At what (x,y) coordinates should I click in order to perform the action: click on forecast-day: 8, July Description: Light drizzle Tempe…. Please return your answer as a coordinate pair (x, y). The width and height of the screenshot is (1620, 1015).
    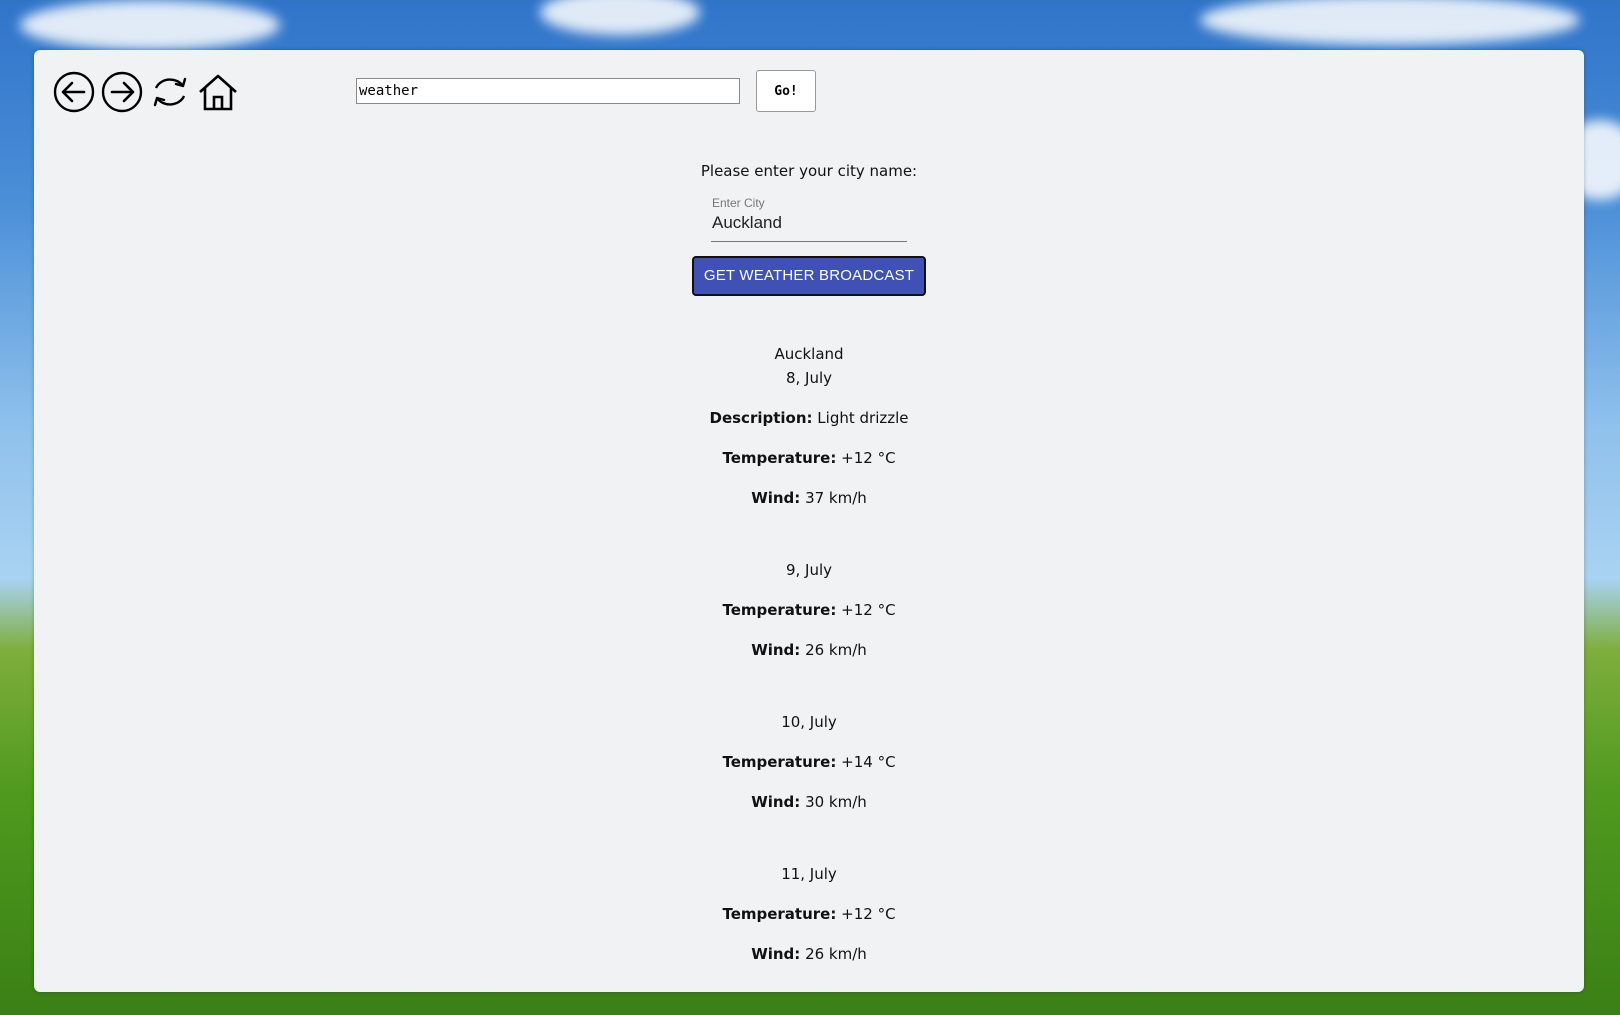
    Looking at the image, I should click on (809, 438).